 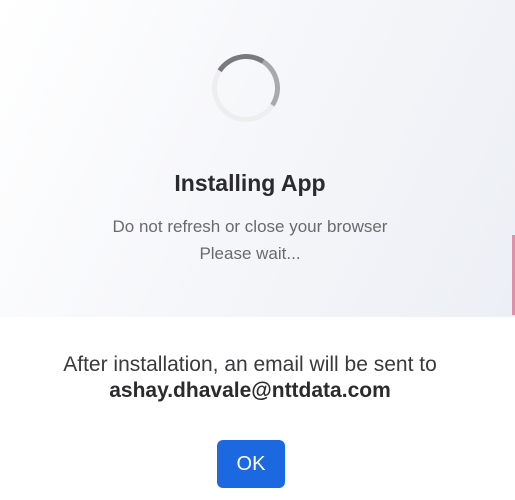 What do you see at coordinates (246, 88) in the screenshot?
I see `loading-spinner-icon` at bounding box center [246, 88].